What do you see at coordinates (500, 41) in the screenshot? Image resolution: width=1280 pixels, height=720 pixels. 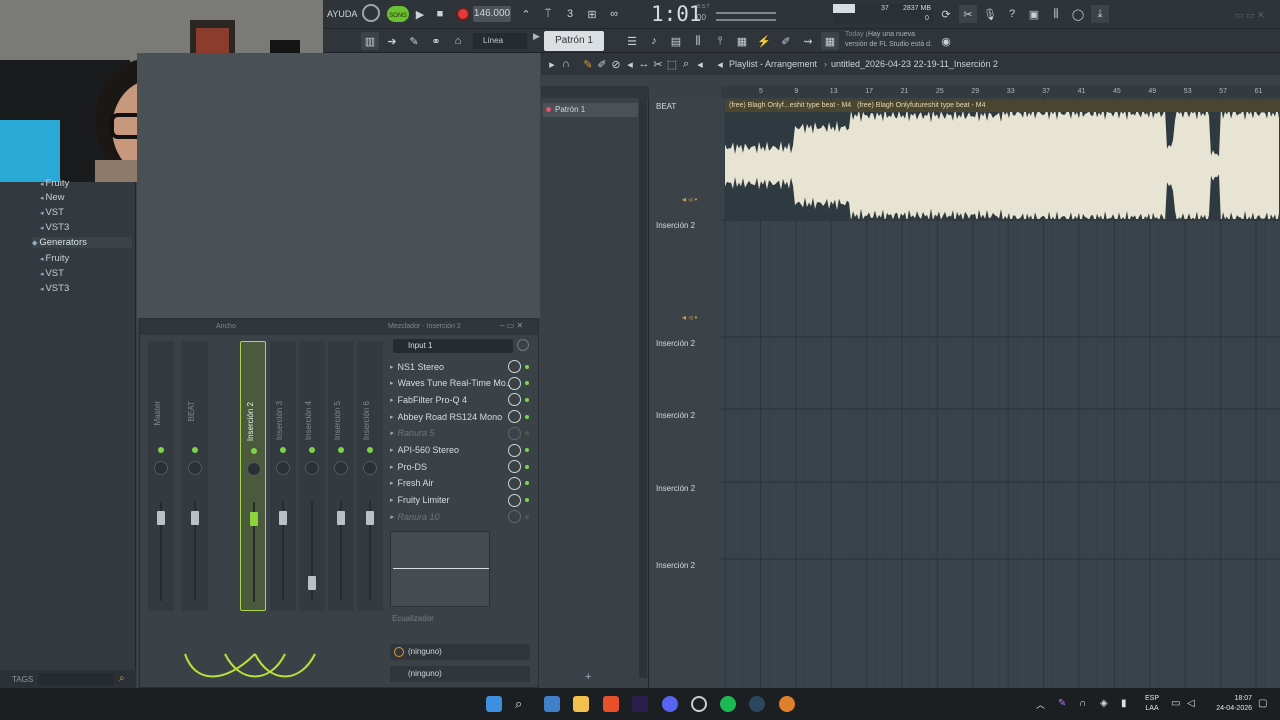 I see `snap-selector: Línea` at bounding box center [500, 41].